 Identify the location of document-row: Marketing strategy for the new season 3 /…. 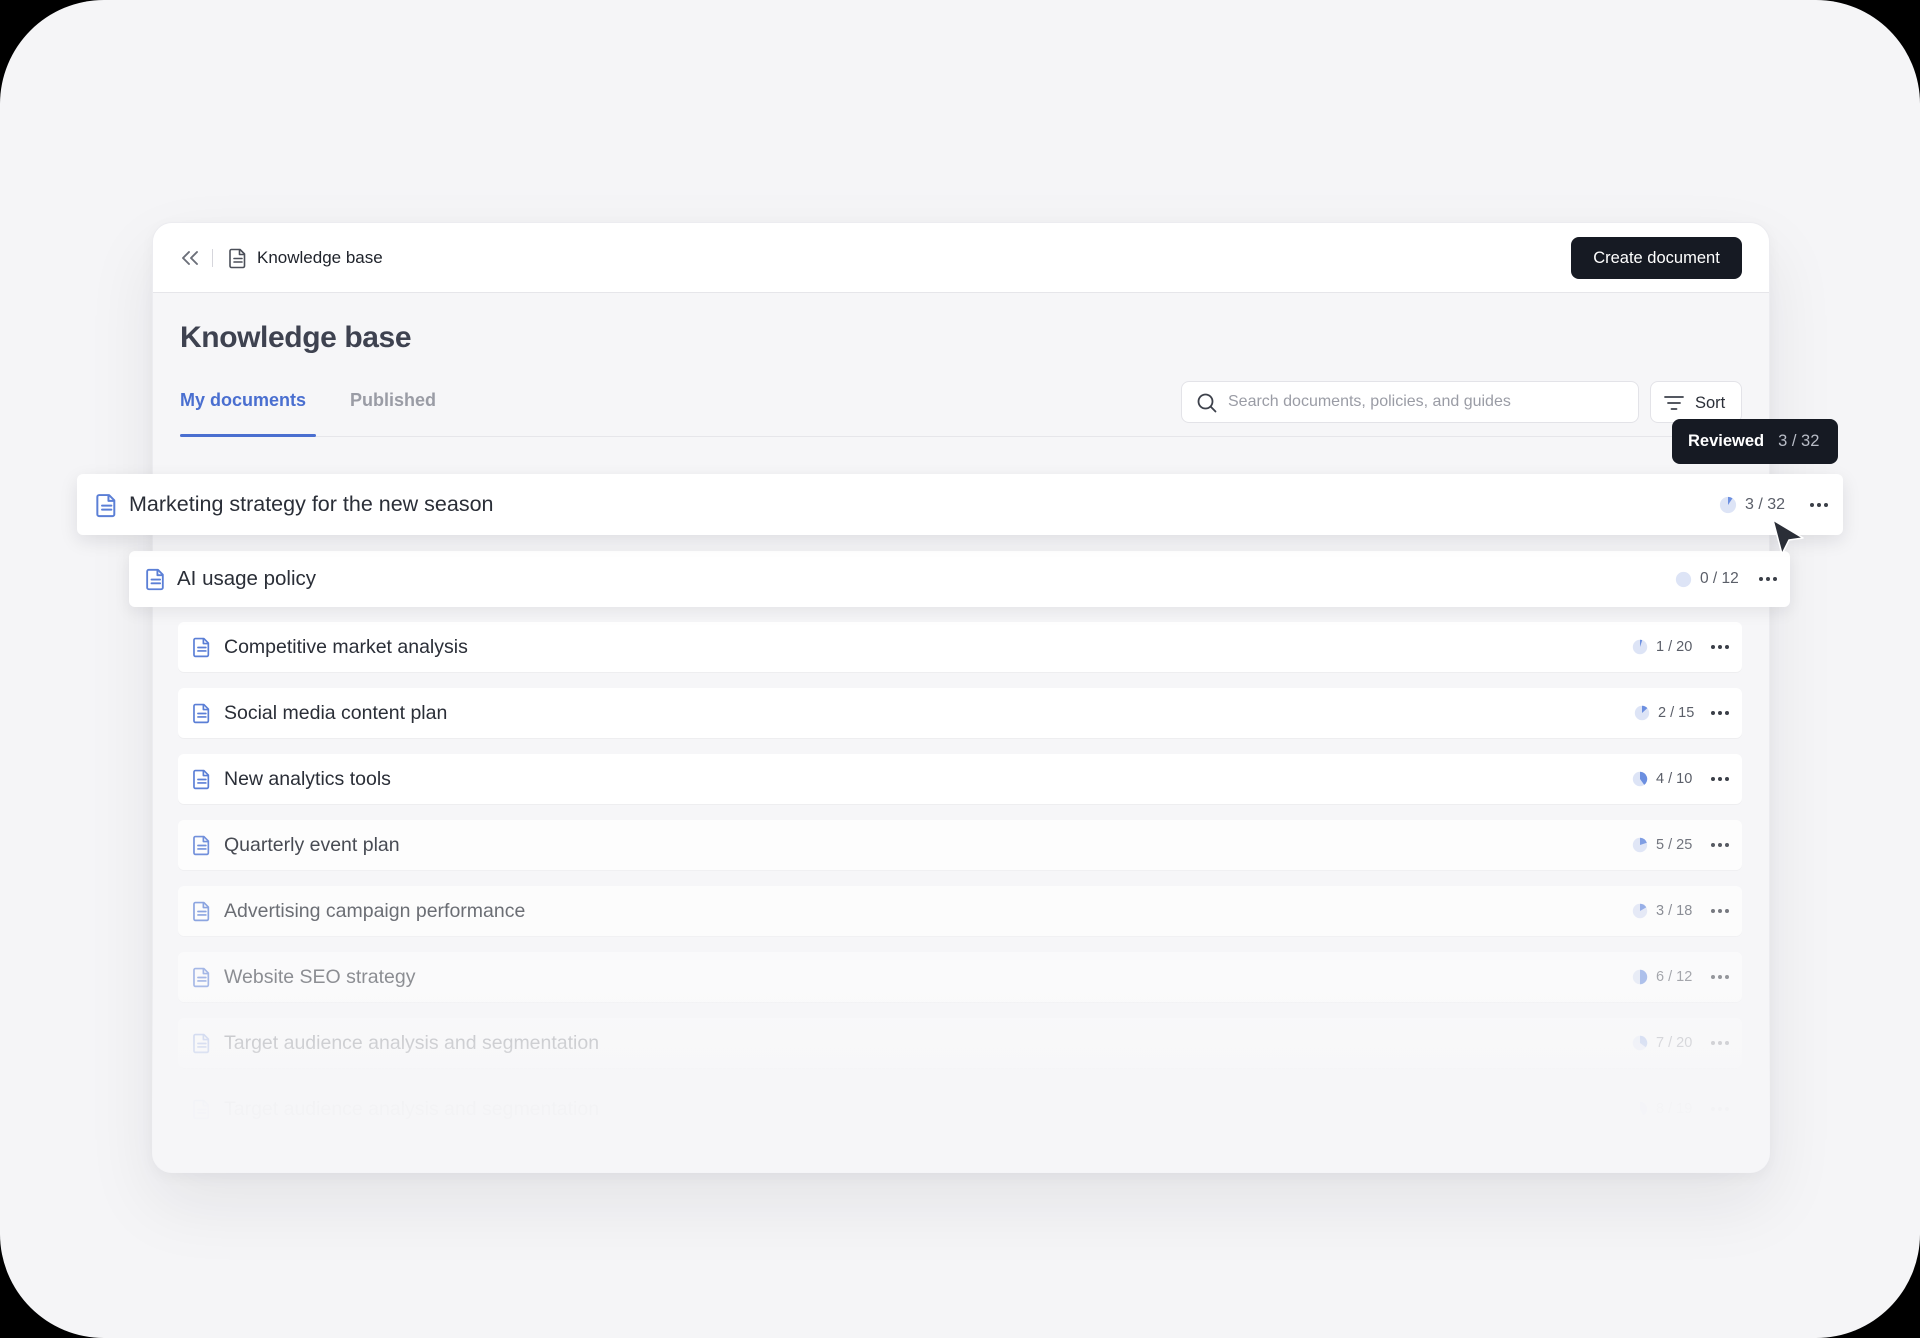
(960, 504).